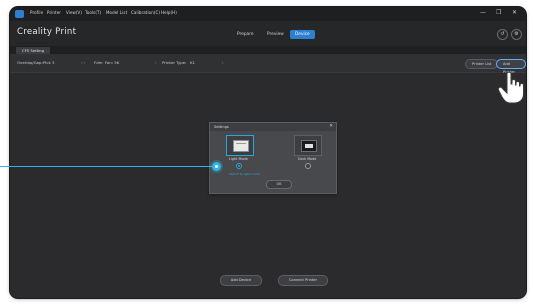 The width and height of the screenshot is (533, 306). Describe the element at coordinates (112, 62) in the screenshot. I see `field-value-fdm: Fan: 5K` at that location.